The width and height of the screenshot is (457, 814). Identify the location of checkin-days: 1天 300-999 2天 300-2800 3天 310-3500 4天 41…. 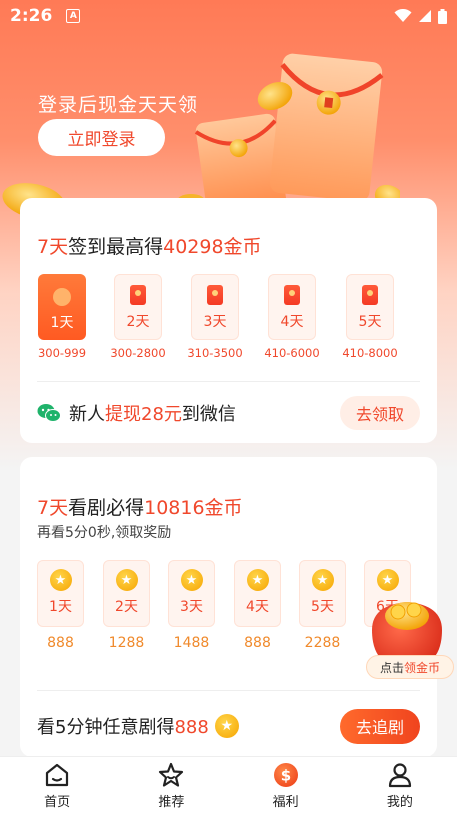
(231, 319).